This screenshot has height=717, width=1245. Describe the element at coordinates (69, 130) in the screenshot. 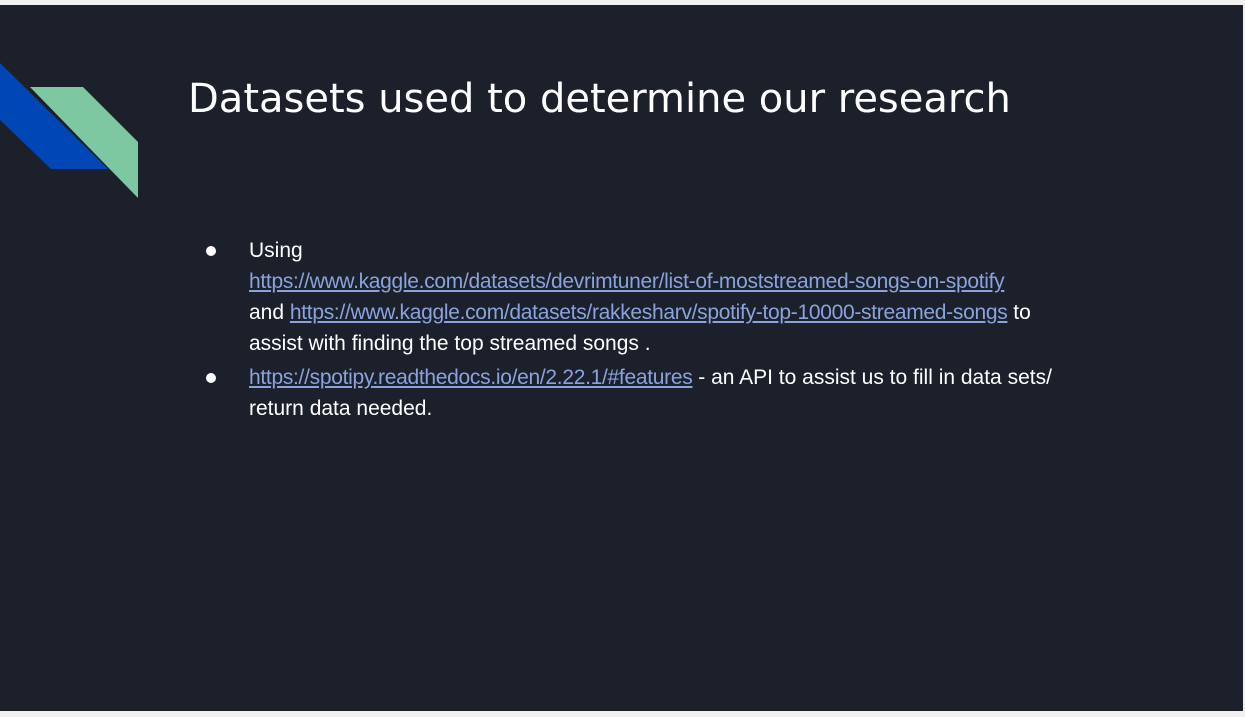

I see `corner-decoration` at that location.